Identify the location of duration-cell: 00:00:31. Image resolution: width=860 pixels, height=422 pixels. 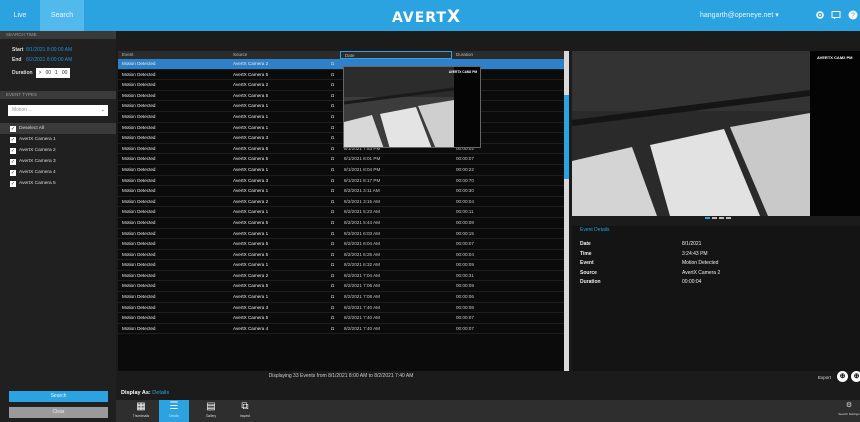
(465, 275).